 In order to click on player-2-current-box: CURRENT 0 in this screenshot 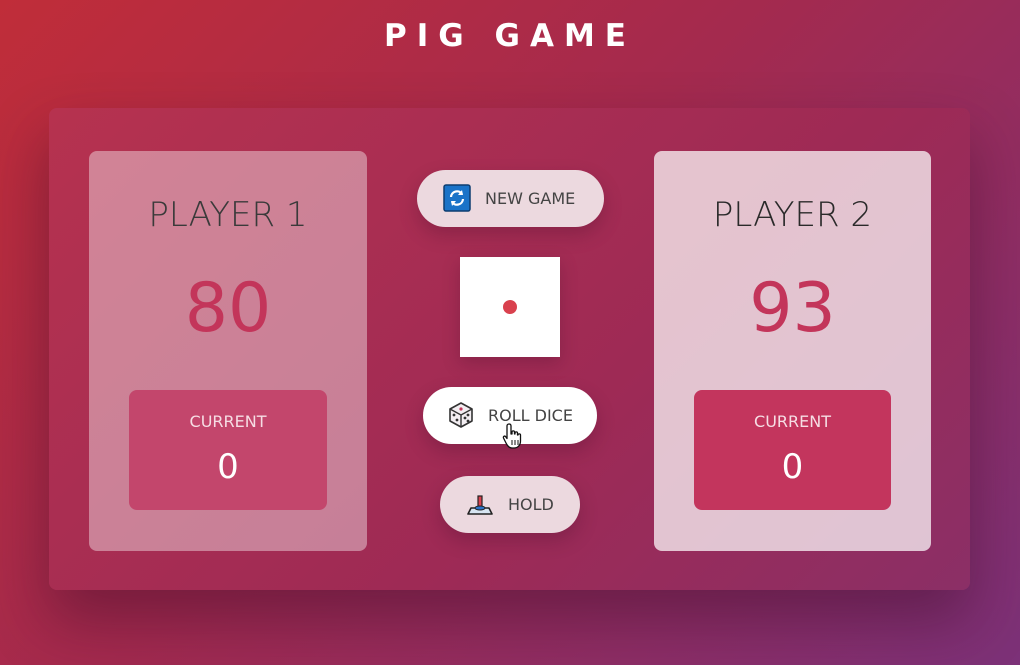, I will do `click(792, 450)`.